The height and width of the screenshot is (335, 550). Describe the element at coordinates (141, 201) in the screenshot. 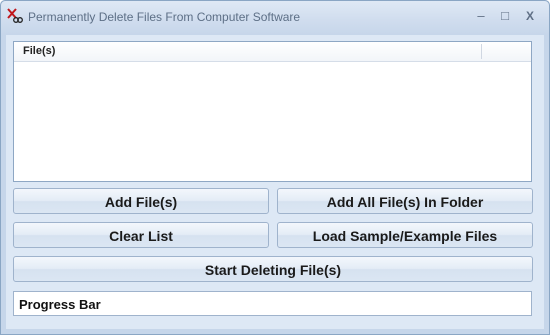

I see `add-files-button: Add File(s)` at that location.